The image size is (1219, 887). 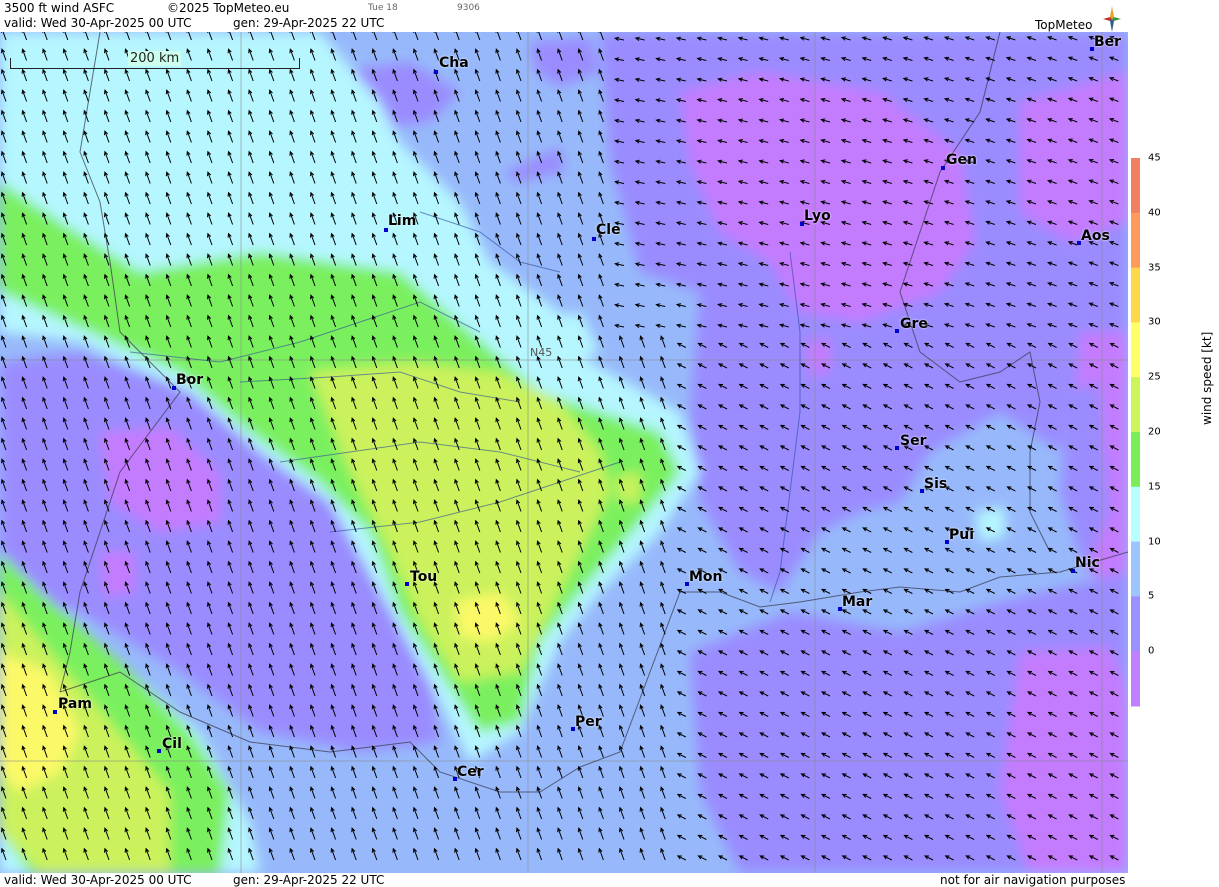 What do you see at coordinates (1064, 25) in the screenshot?
I see `logo-text: TopMeteo` at bounding box center [1064, 25].